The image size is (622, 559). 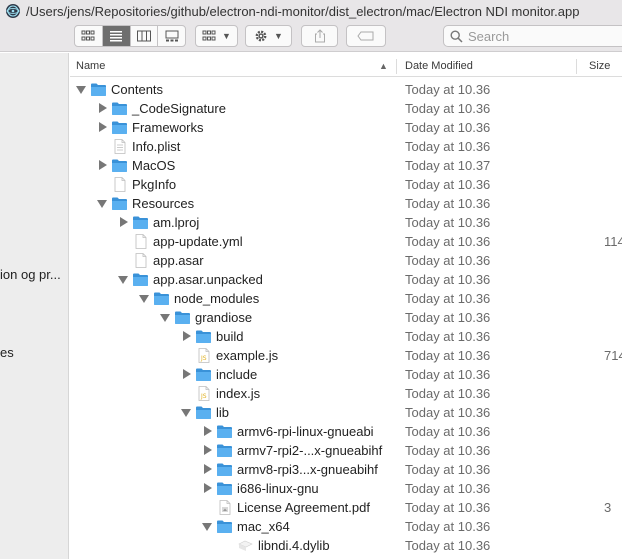 What do you see at coordinates (543, 36) in the screenshot?
I see `search-input` at bounding box center [543, 36].